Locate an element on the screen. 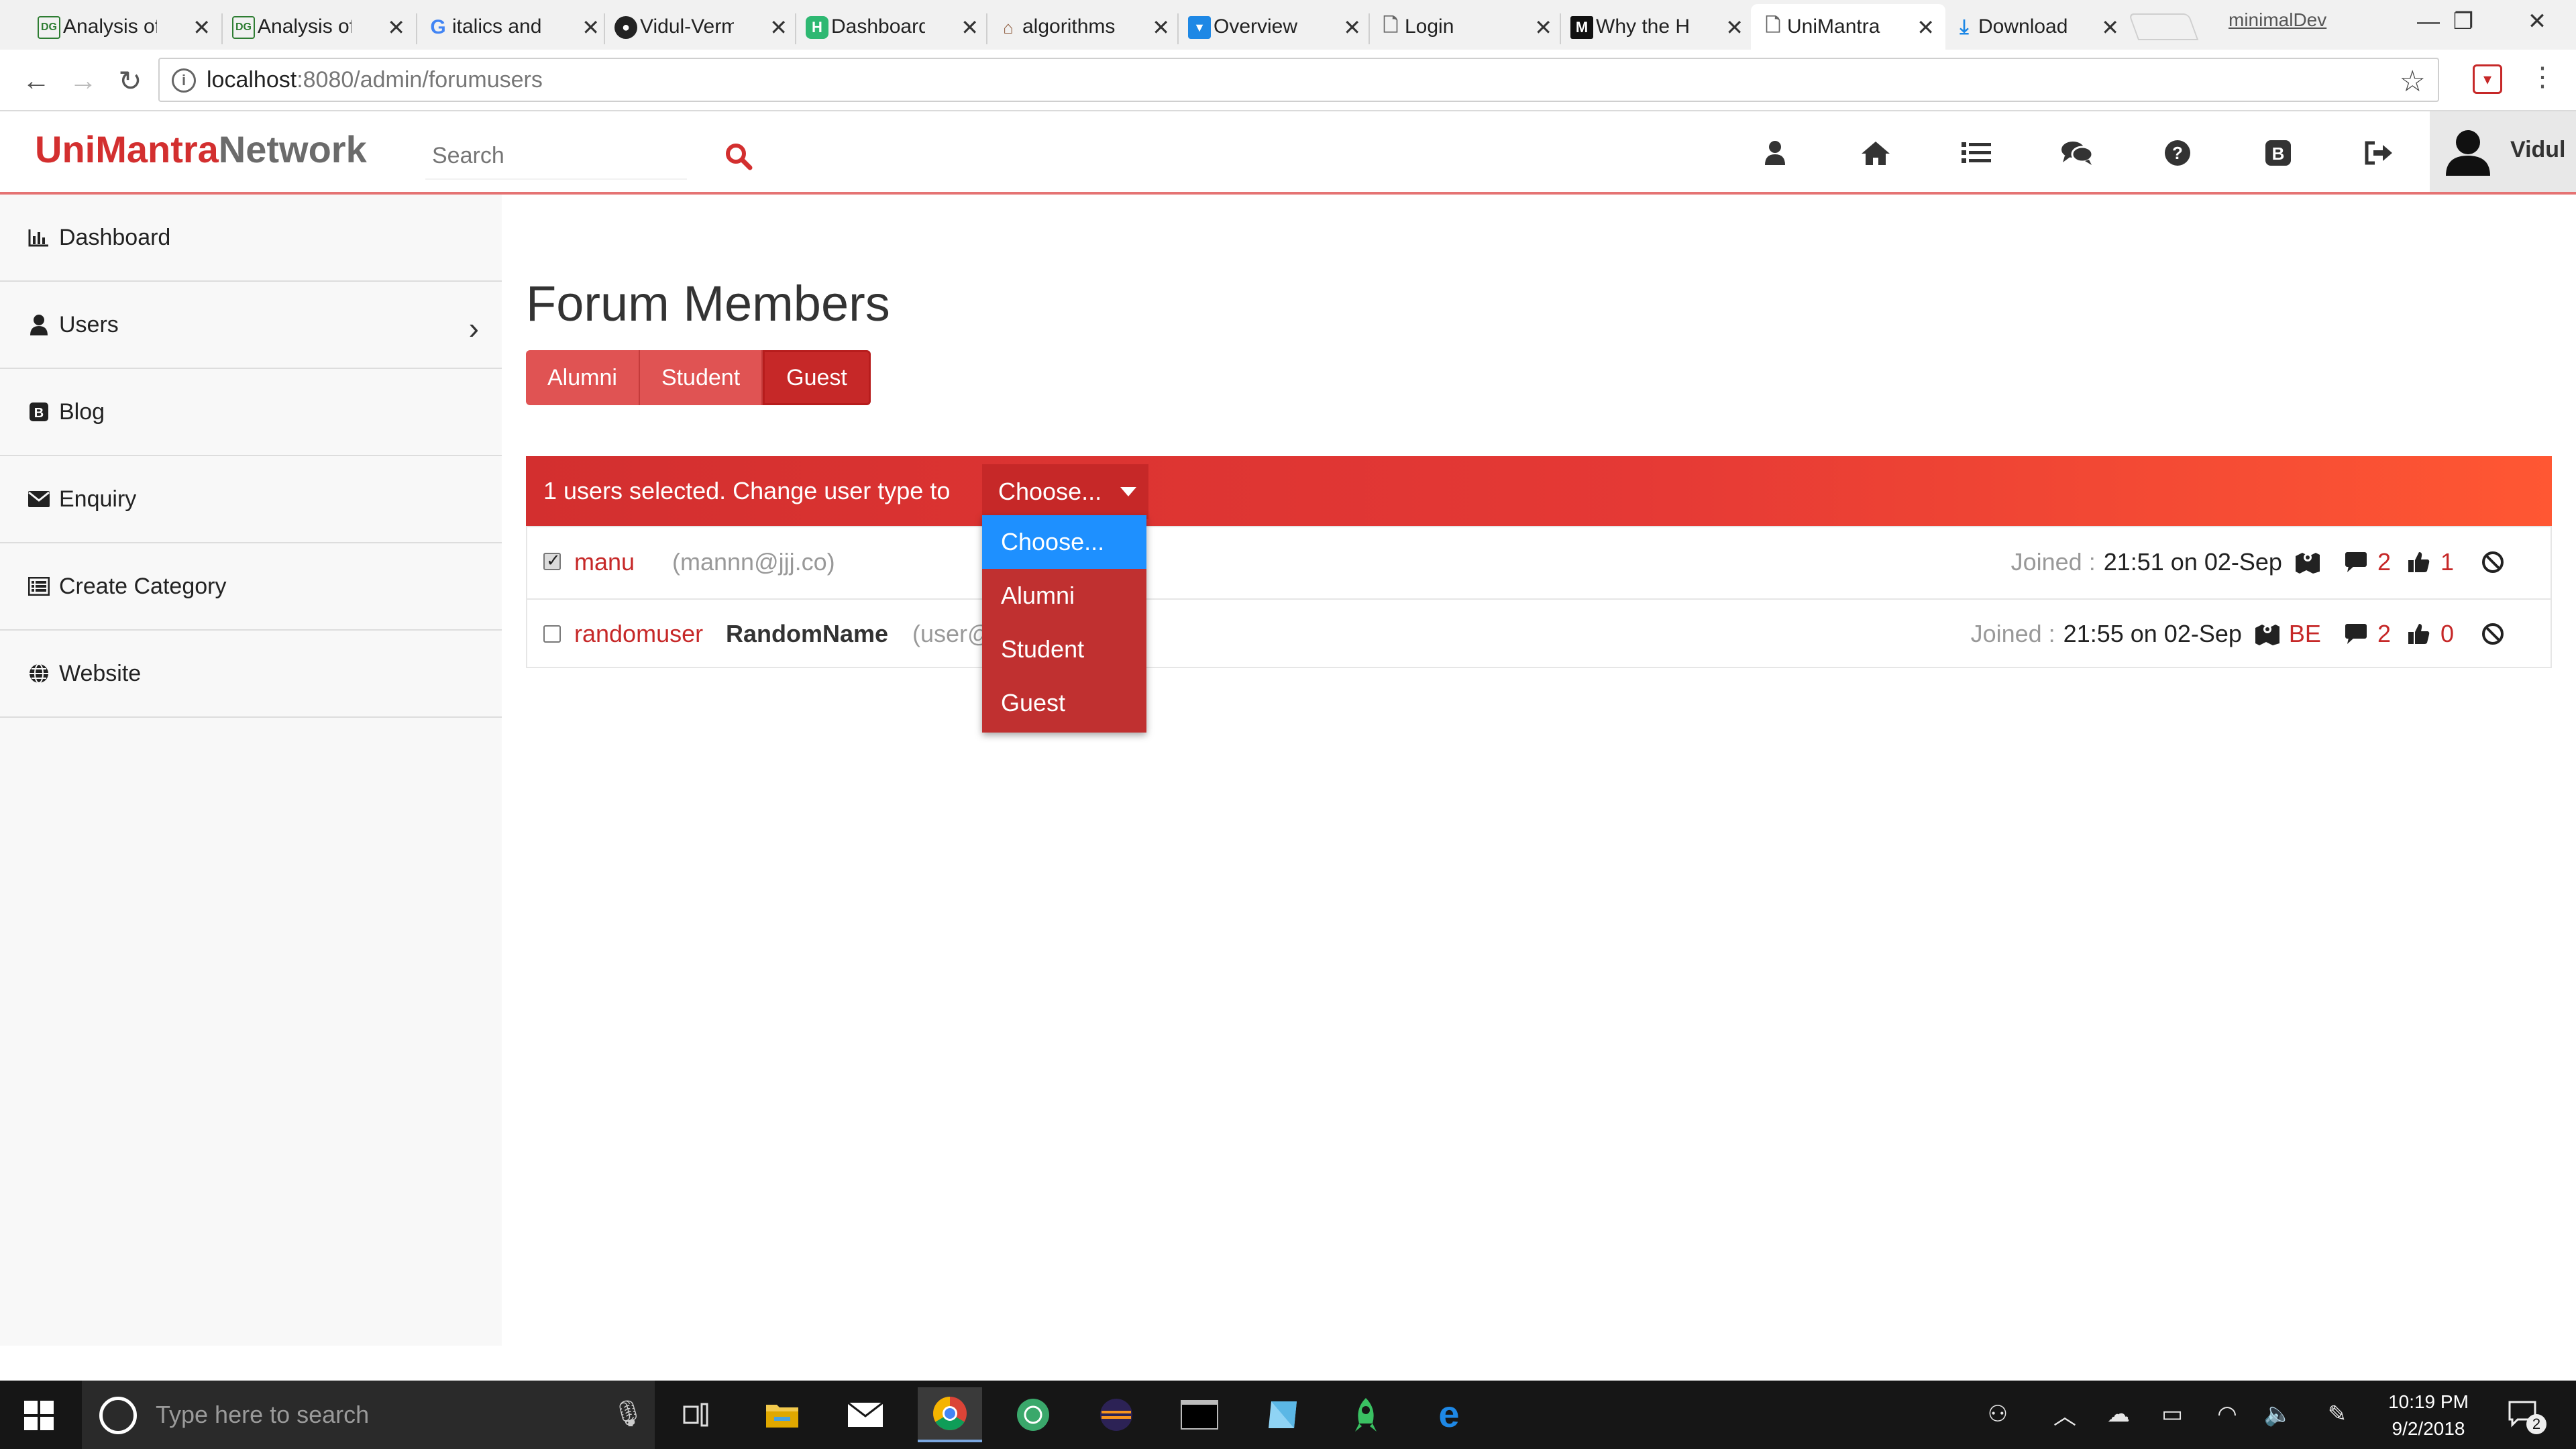 The width and height of the screenshot is (2576, 1449). search-icon is located at coordinates (738, 156).